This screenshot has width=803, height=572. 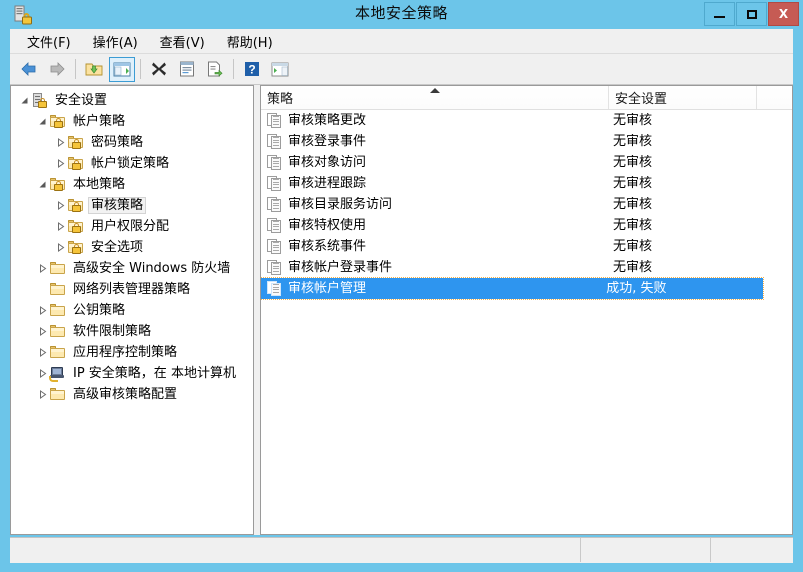 I want to click on column-header-setting: 安全设置, so click(x=683, y=97).